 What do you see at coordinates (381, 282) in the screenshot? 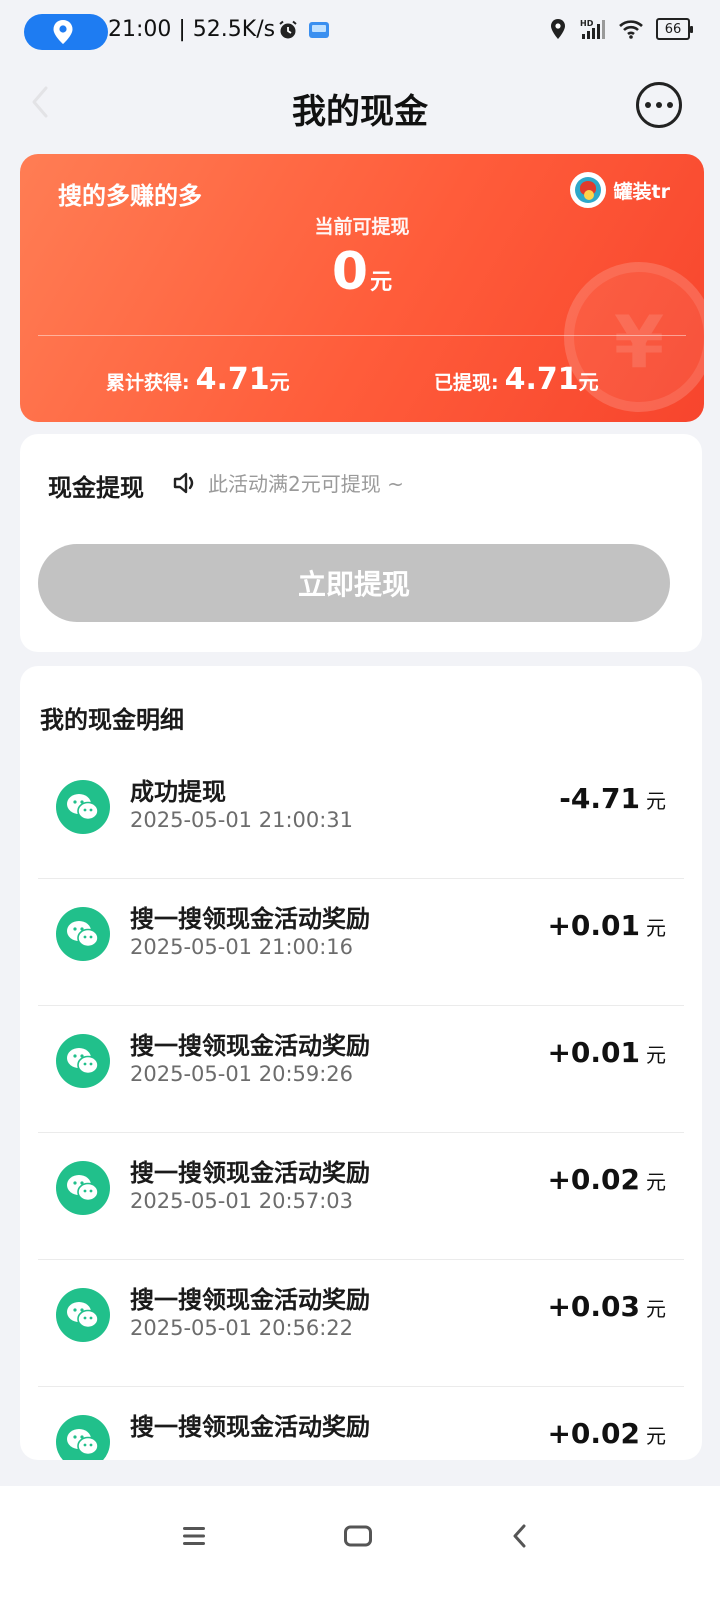
I see `available-unit: 元` at bounding box center [381, 282].